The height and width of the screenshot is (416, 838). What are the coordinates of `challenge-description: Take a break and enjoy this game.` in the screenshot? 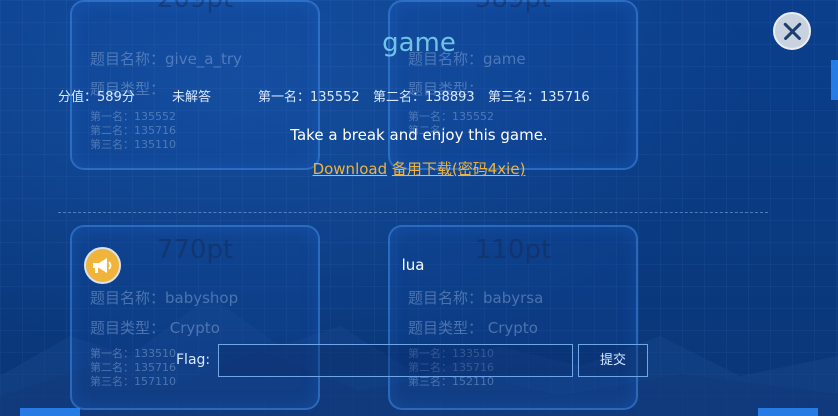 It's located at (419, 135).